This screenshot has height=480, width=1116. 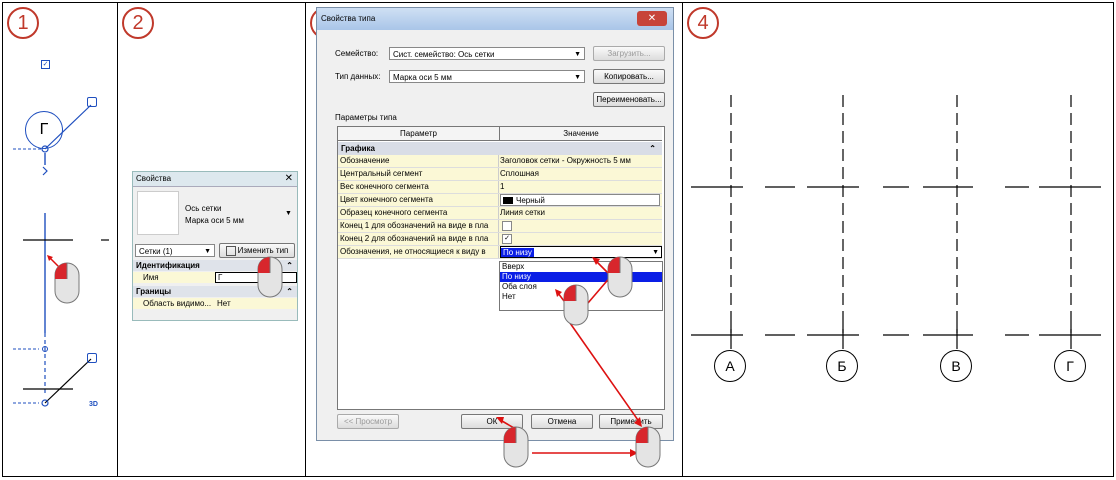 What do you see at coordinates (569, 357) in the screenshot?
I see `arrow-annotations` at bounding box center [569, 357].